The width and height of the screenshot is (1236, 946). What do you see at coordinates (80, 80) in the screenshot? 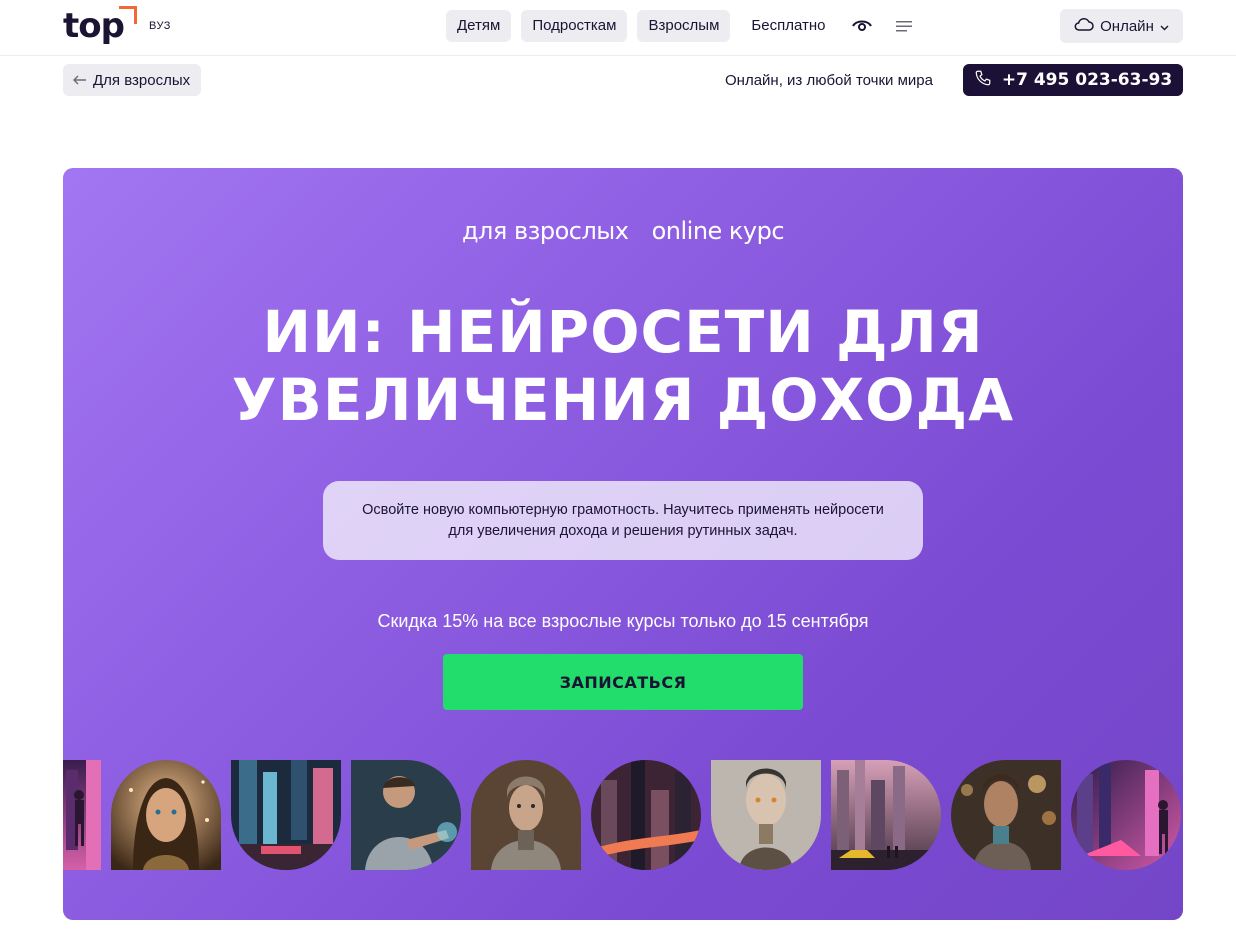
I see `arrow-left-icon` at bounding box center [80, 80].